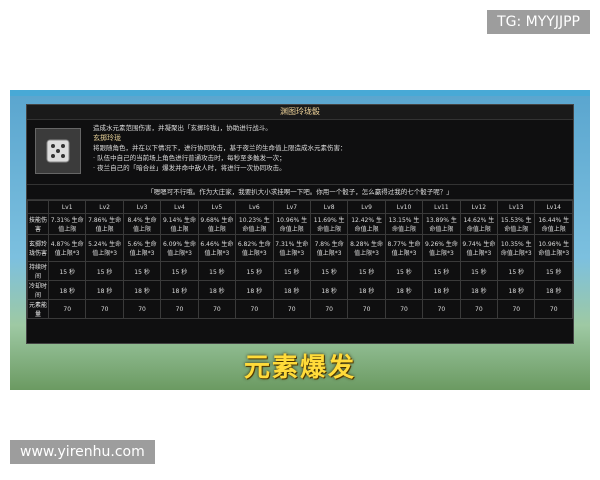  Describe the element at coordinates (553, 224) in the screenshot. I see `table-cell: 16.44% 生命值上限` at that location.